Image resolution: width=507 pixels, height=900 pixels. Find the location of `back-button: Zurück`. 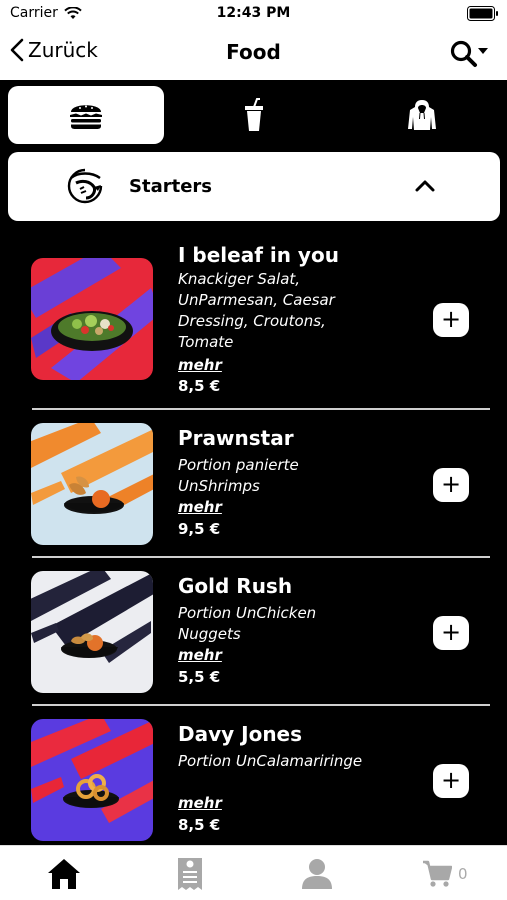

back-button: Zurück is located at coordinates (54, 50).